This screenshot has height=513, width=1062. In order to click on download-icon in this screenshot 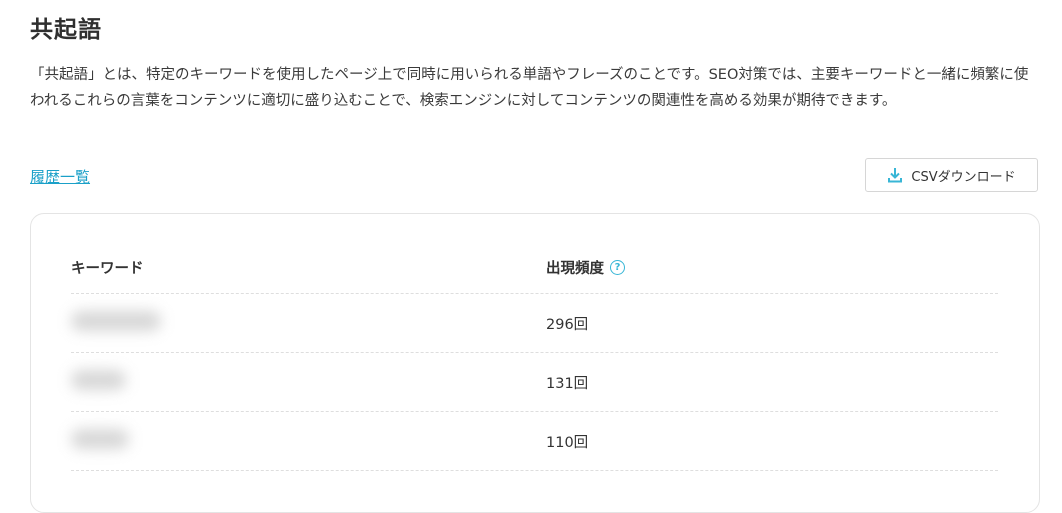, I will do `click(895, 175)`.